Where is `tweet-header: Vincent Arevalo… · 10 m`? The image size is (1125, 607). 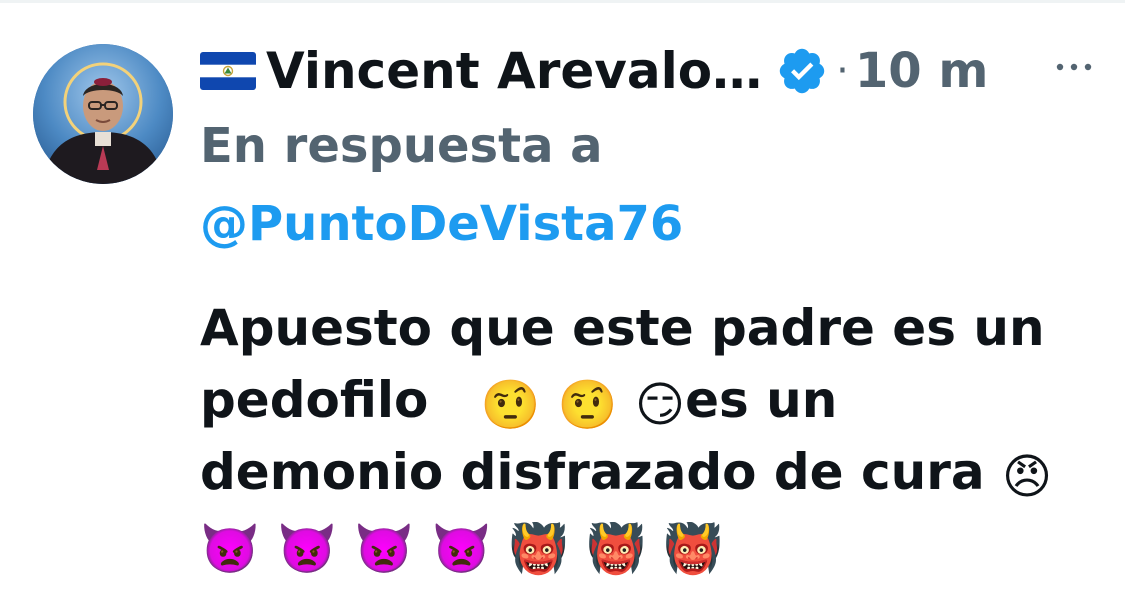
tweet-header: Vincent Arevalo… · 10 m is located at coordinates (594, 71).